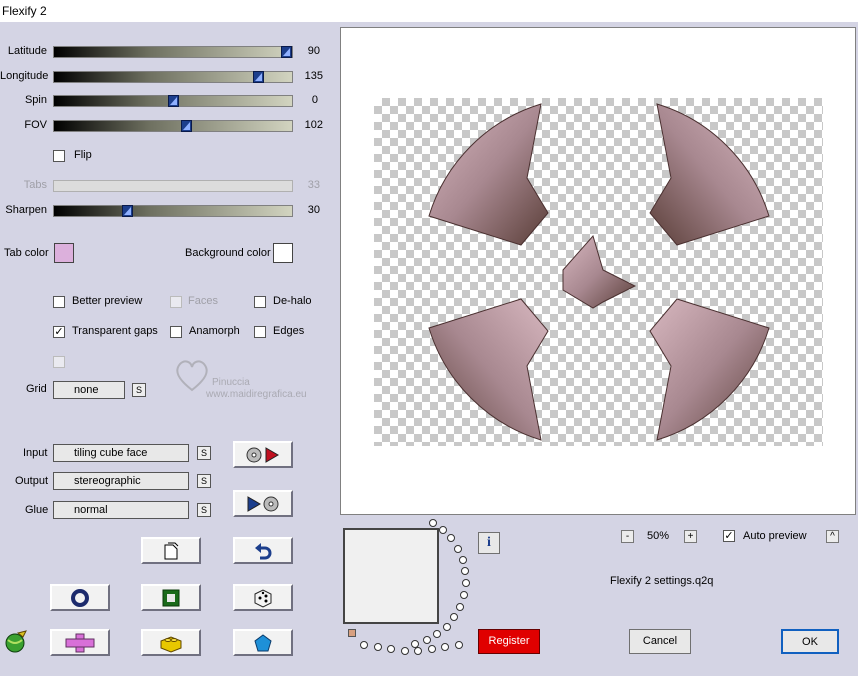  I want to click on grid-s-button: S, so click(139, 390).